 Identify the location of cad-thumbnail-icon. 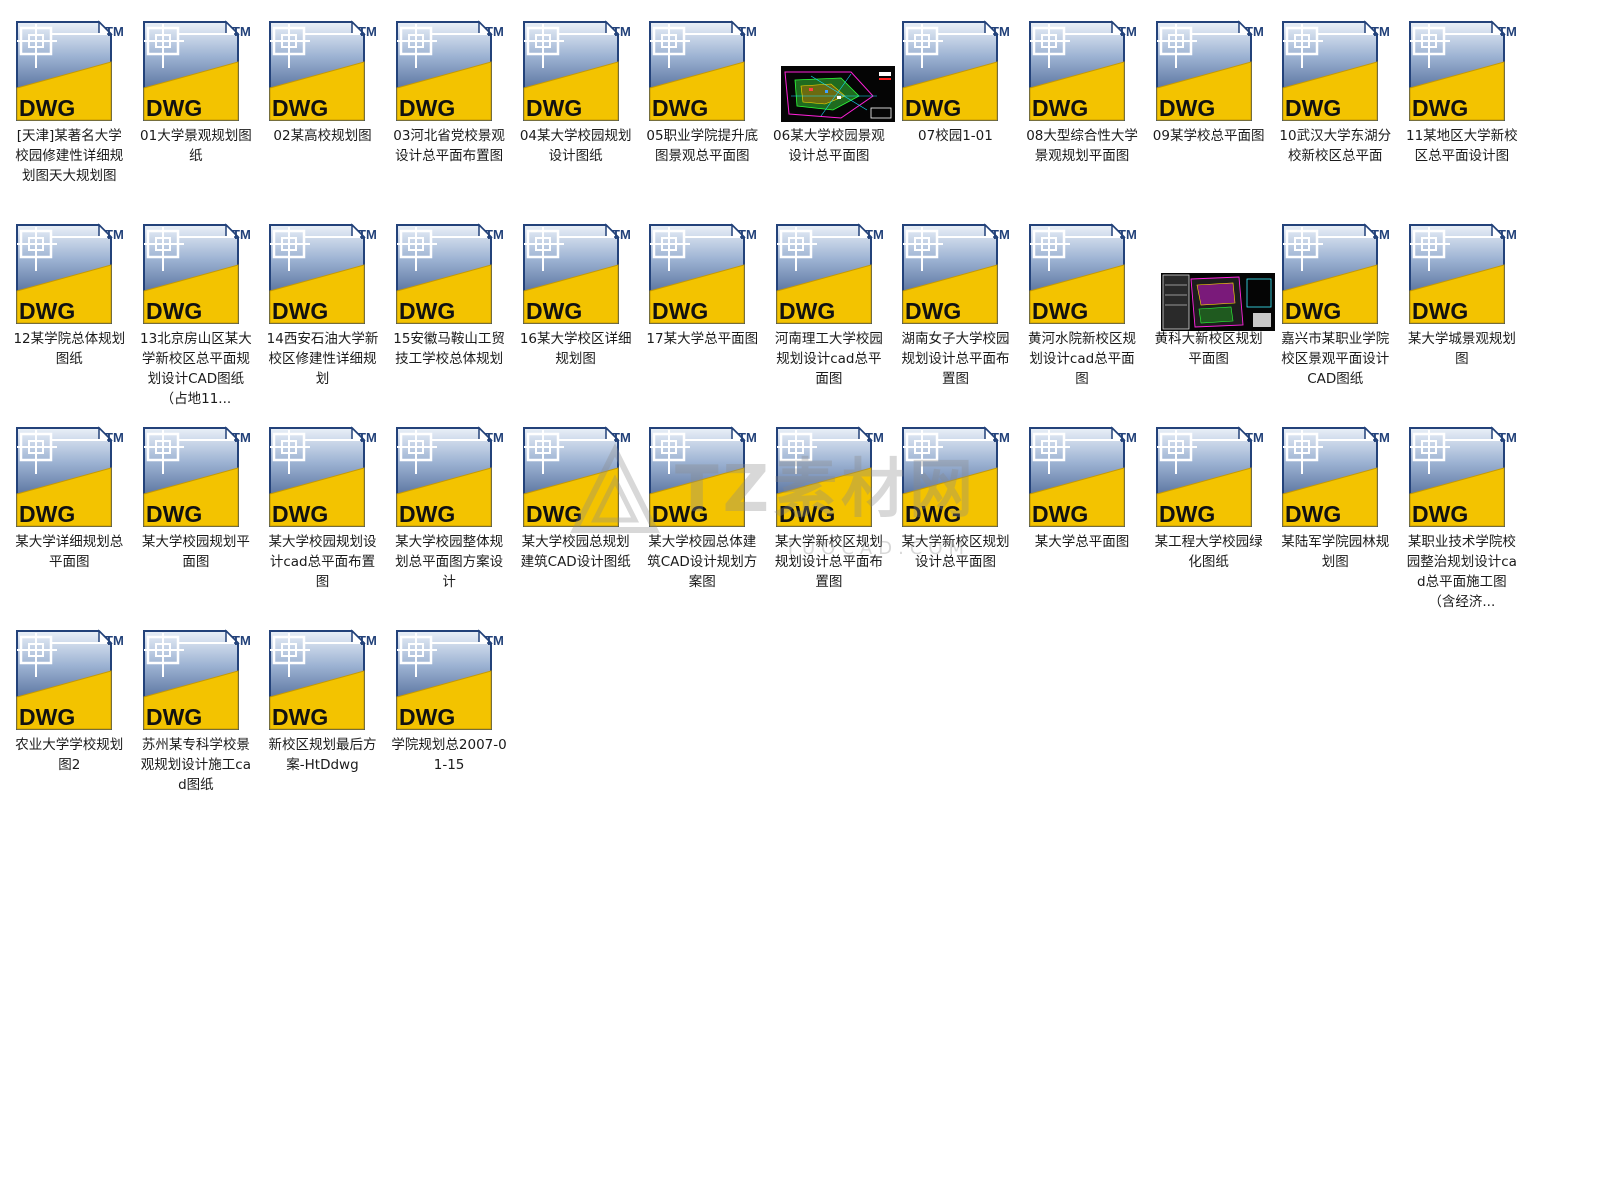
(1211, 276).